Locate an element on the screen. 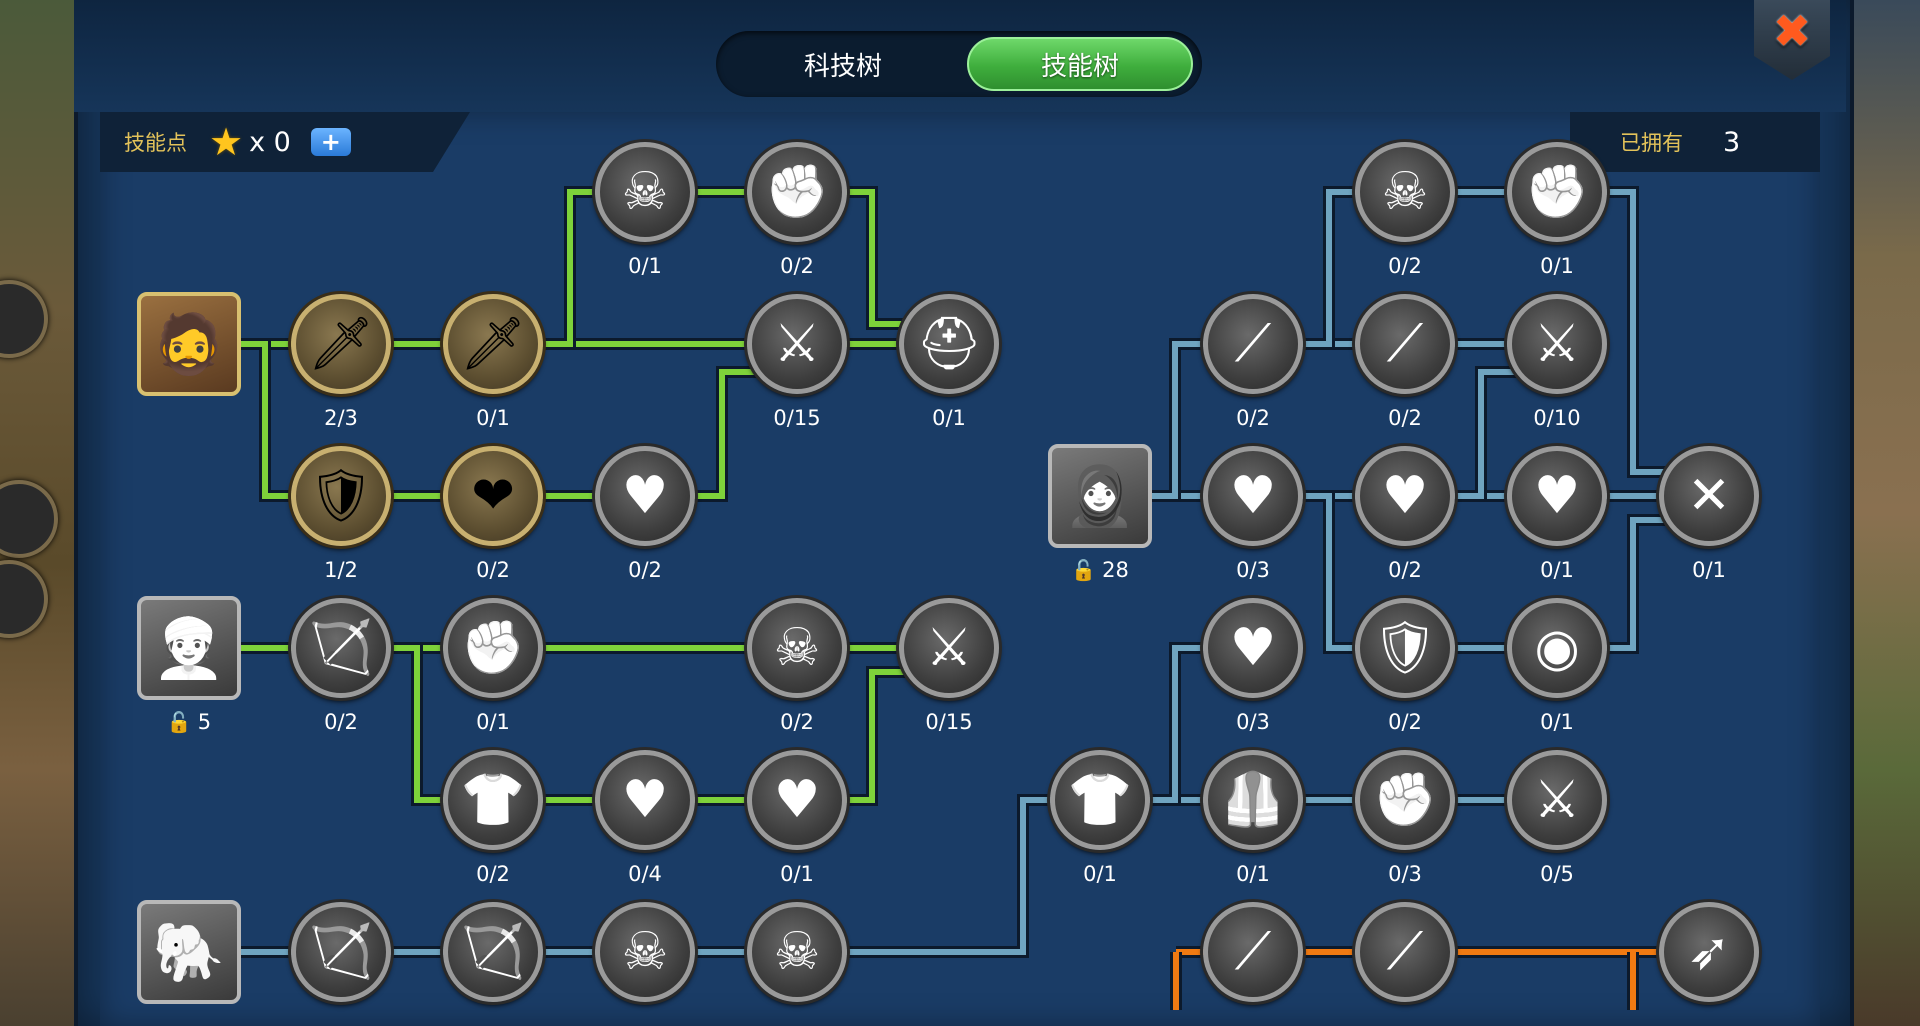 The width and height of the screenshot is (1920, 1026). heart-skill-node: ❤ is located at coordinates (493, 496).